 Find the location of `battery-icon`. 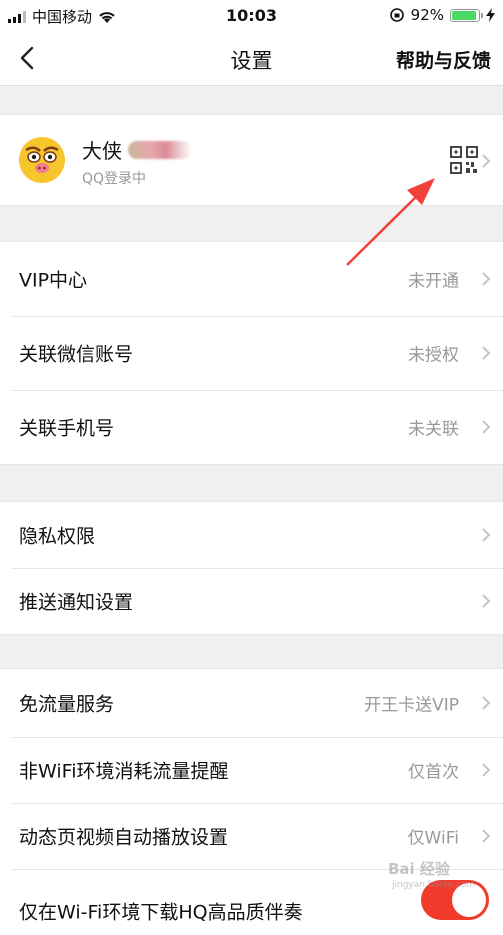

battery-icon is located at coordinates (466, 15).